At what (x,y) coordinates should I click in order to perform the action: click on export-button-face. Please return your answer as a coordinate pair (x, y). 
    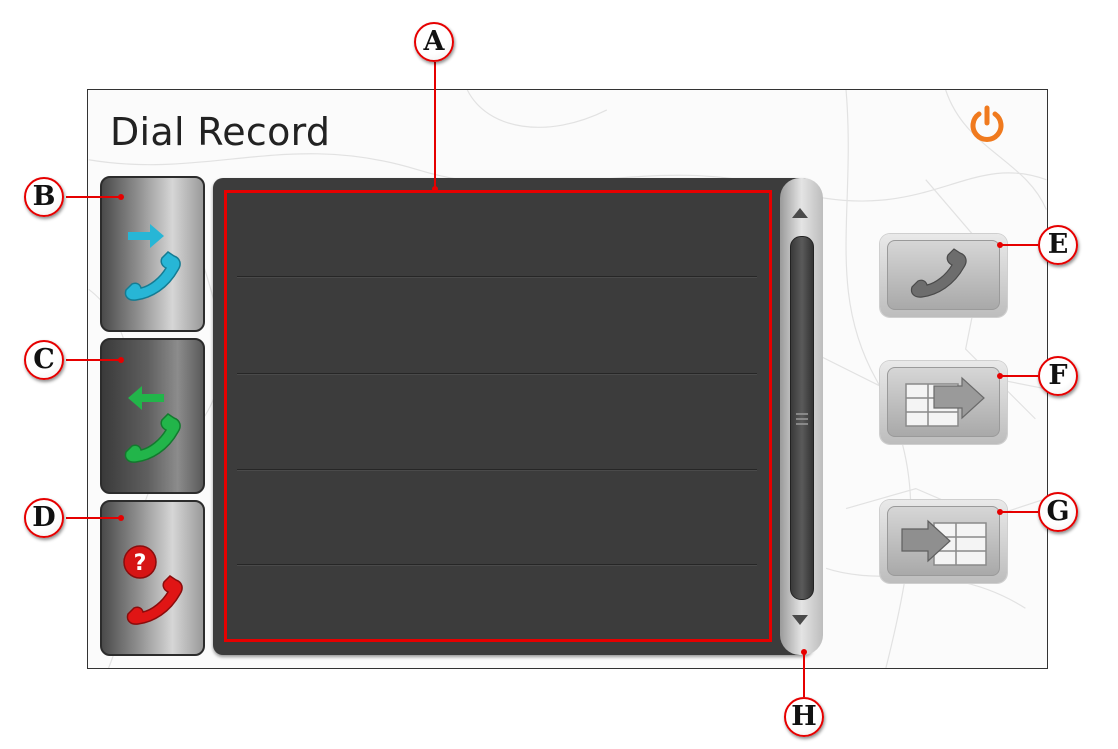
    Looking at the image, I should click on (943, 402).